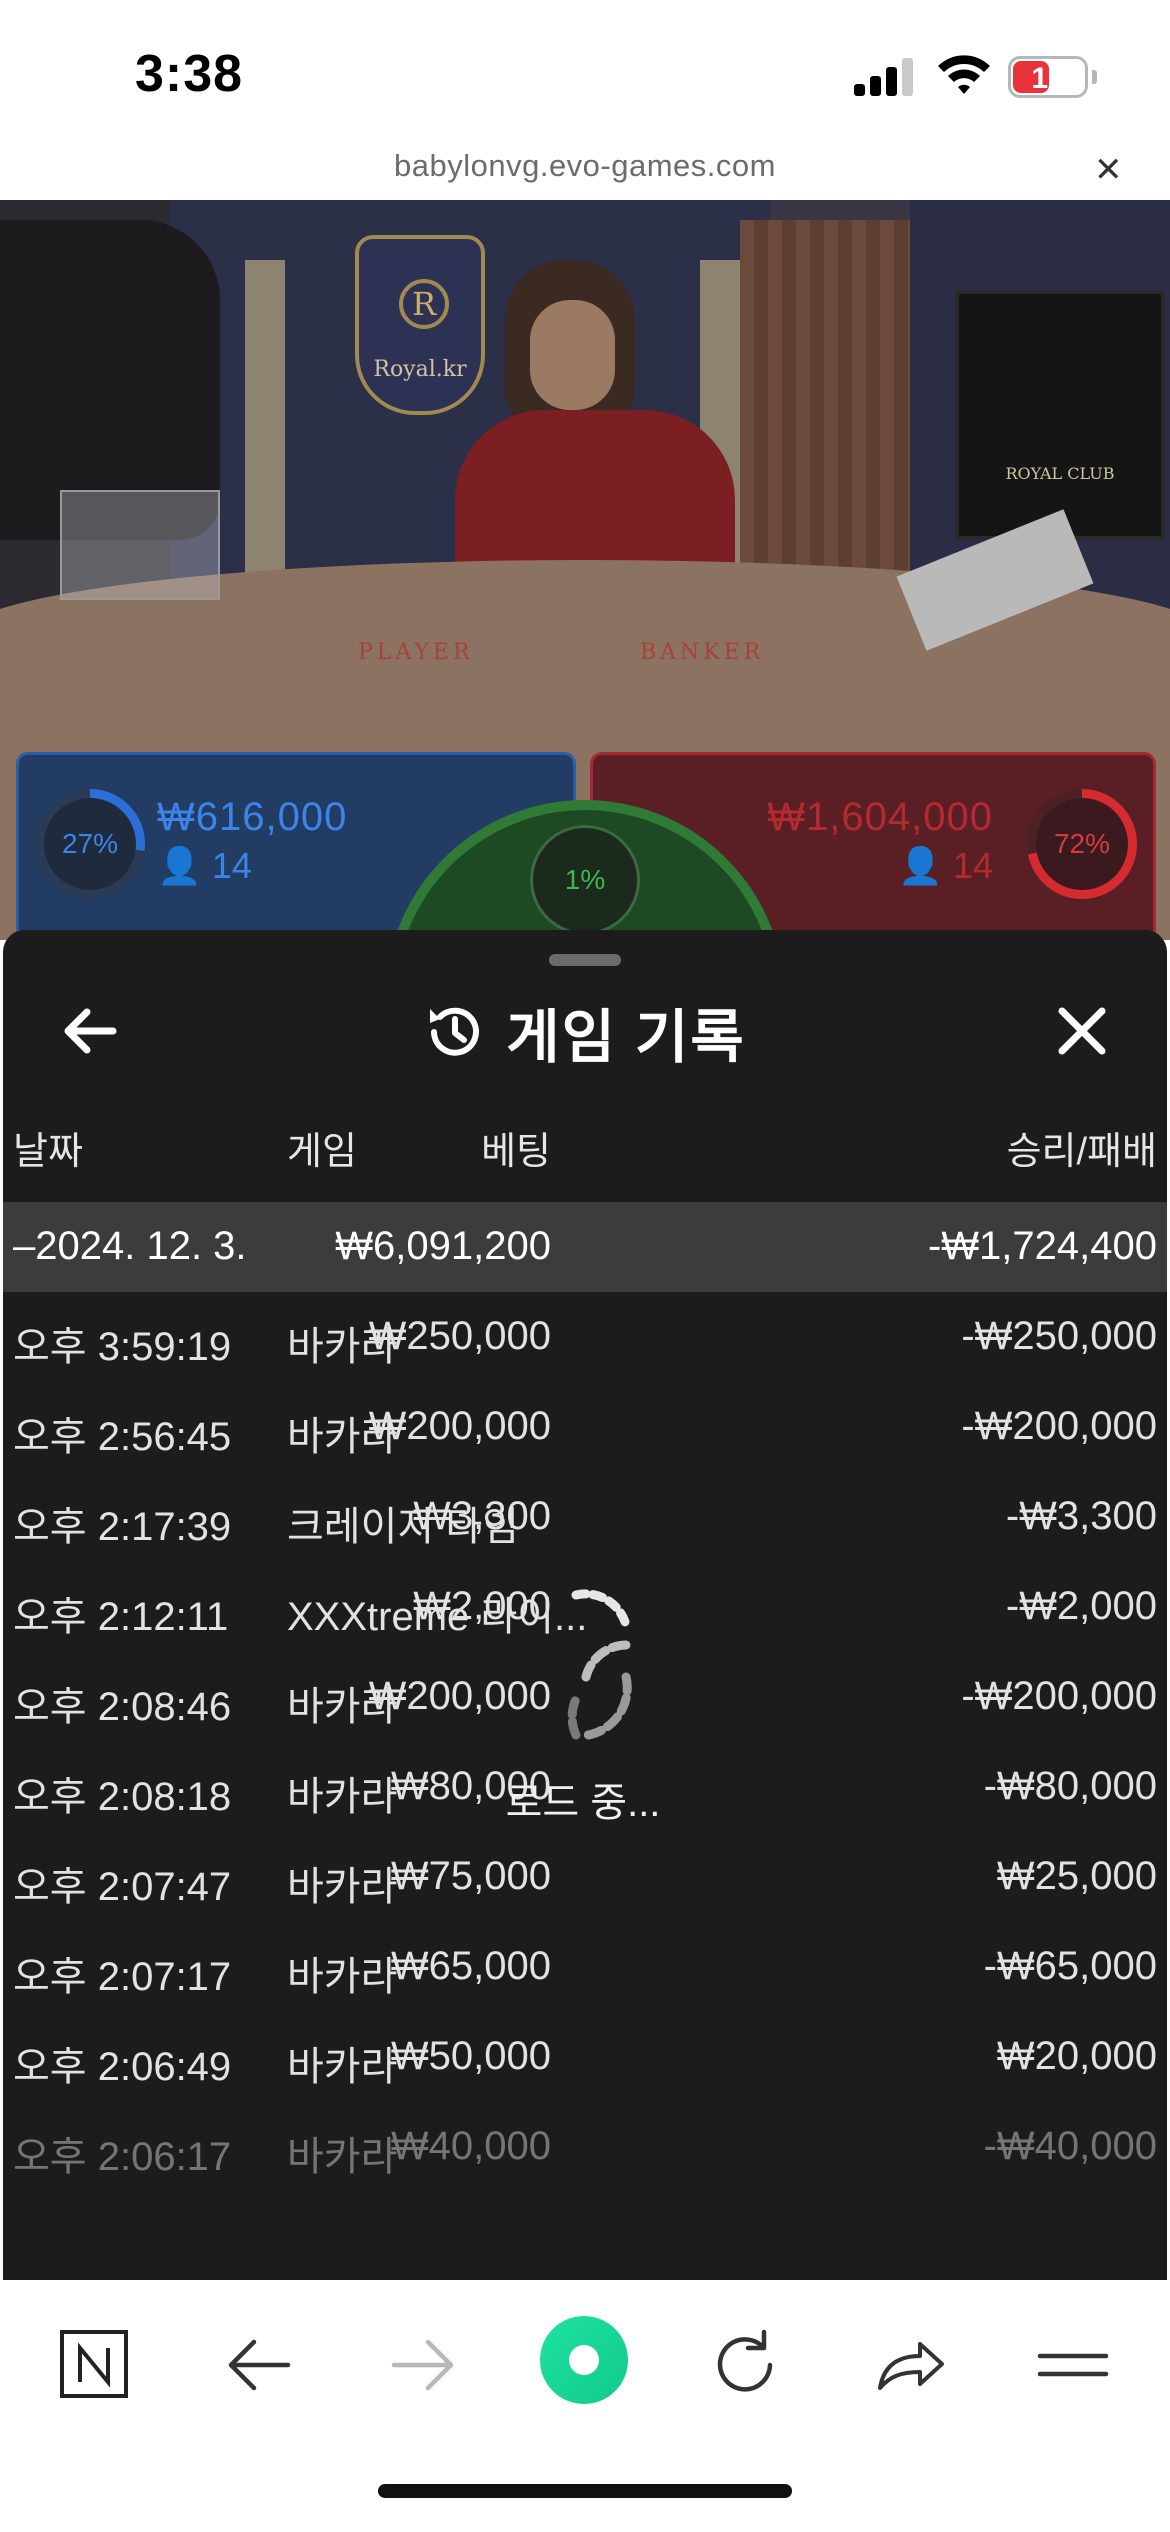 Image resolution: width=1170 pixels, height=2532 pixels. Describe the element at coordinates (585, 2147) in the screenshot. I see `table-row: 오후 2:06:17 바카라 ₩40,000 -₩40,000` at that location.